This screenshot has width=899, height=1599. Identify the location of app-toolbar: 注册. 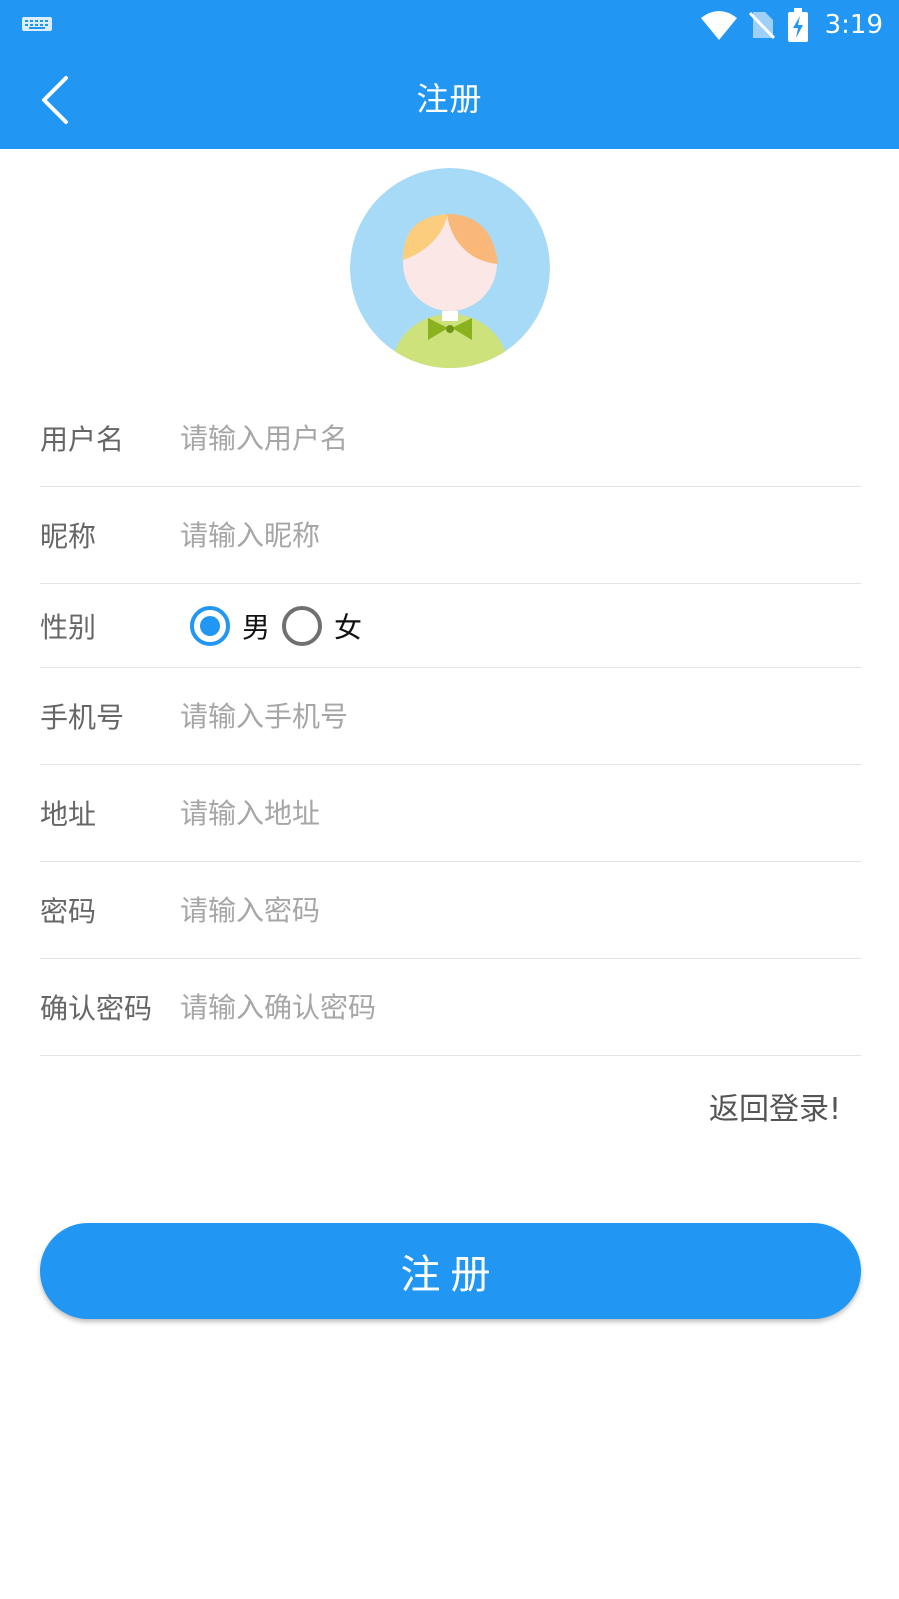
(449, 99).